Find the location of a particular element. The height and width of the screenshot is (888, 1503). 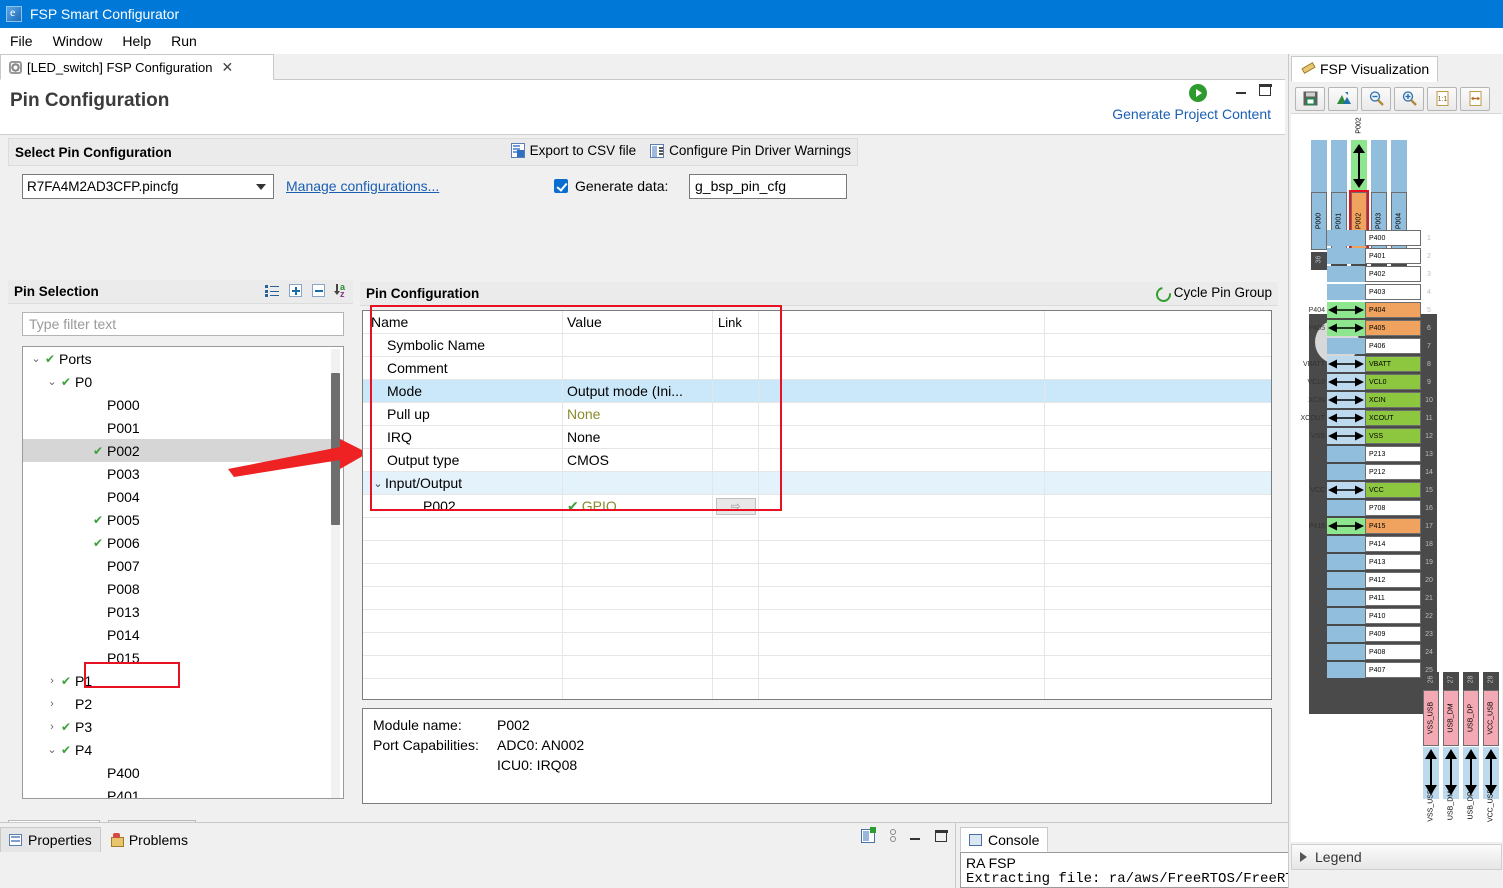

table-row: ⌄ Input/Output is located at coordinates (817, 483).